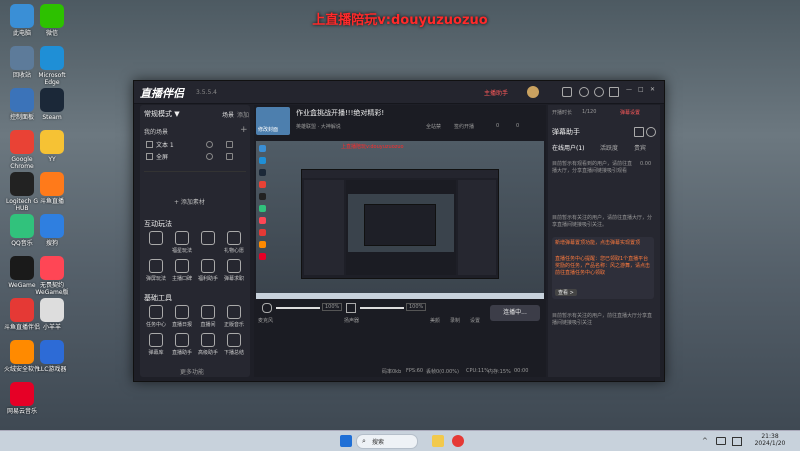 Image resolution: width=800 pixels, height=451 pixels. Describe the element at coordinates (156, 344) in the screenshot. I see `tool-item: 弹幕库` at that location.